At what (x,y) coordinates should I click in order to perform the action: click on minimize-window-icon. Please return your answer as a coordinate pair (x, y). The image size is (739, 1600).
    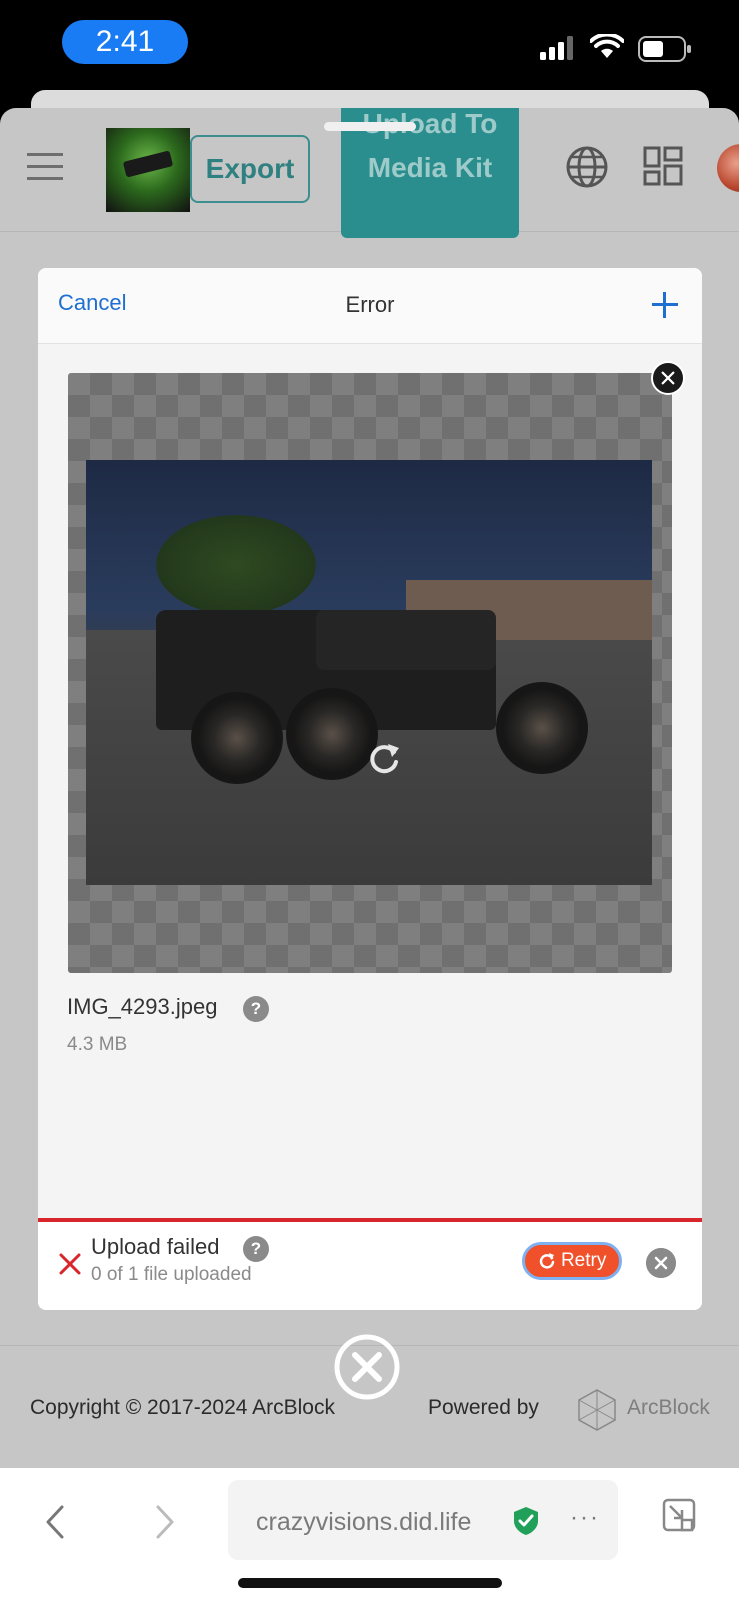
    Looking at the image, I should click on (679, 1515).